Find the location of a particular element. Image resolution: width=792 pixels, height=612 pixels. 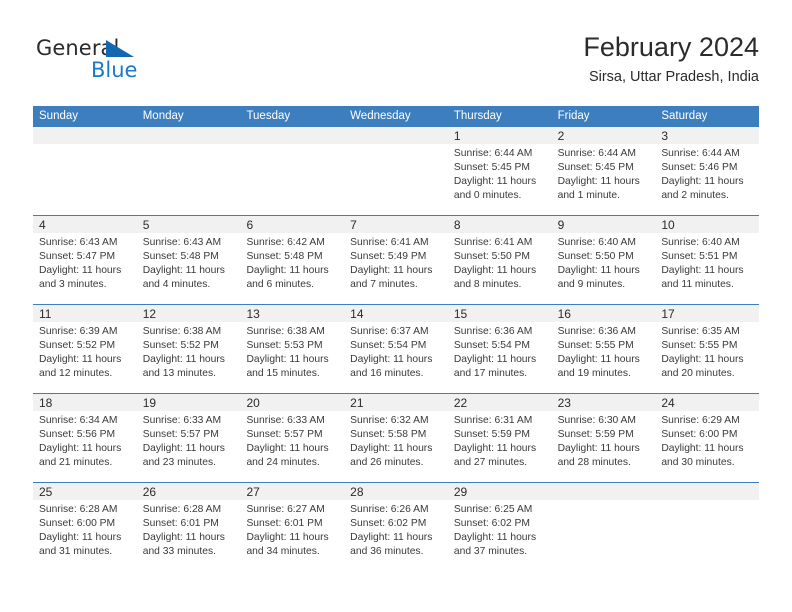

day-number-band: 3 is located at coordinates (707, 135).